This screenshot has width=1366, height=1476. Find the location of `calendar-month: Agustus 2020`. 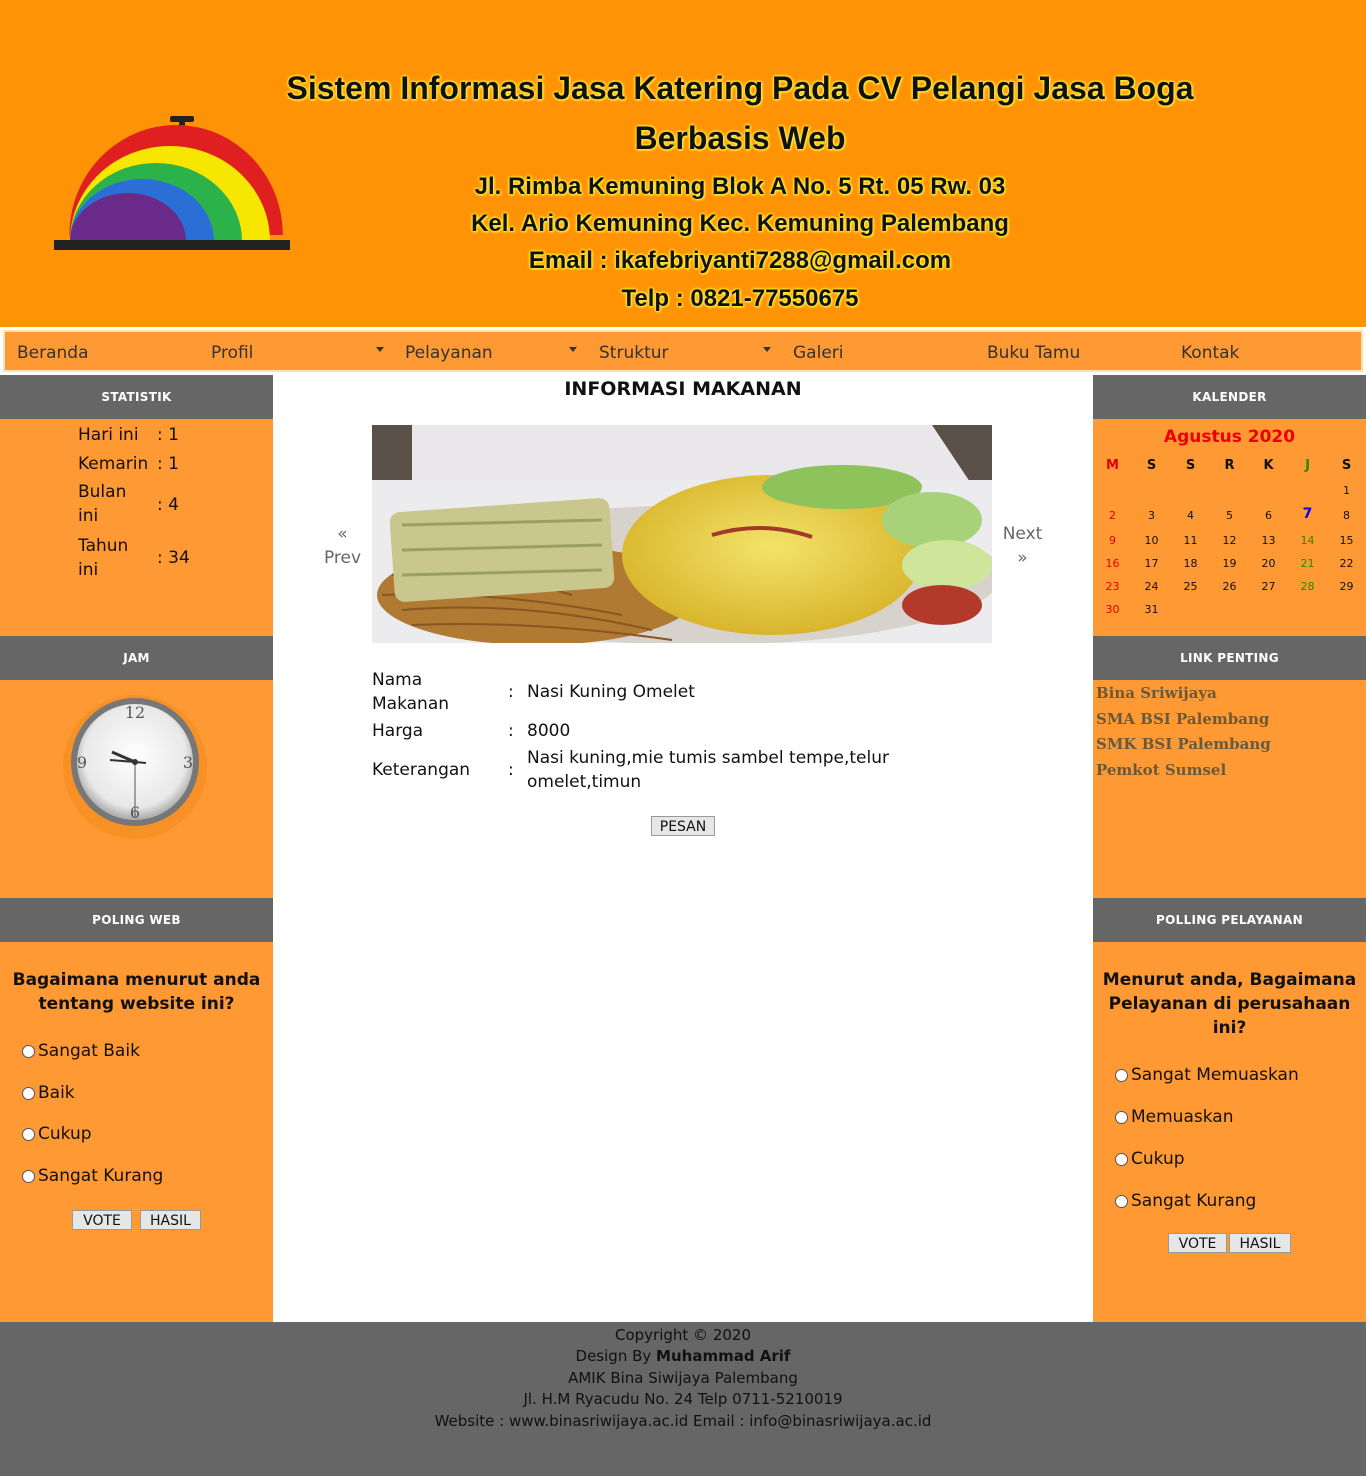

calendar-month: Agustus 2020 is located at coordinates (1229, 437).